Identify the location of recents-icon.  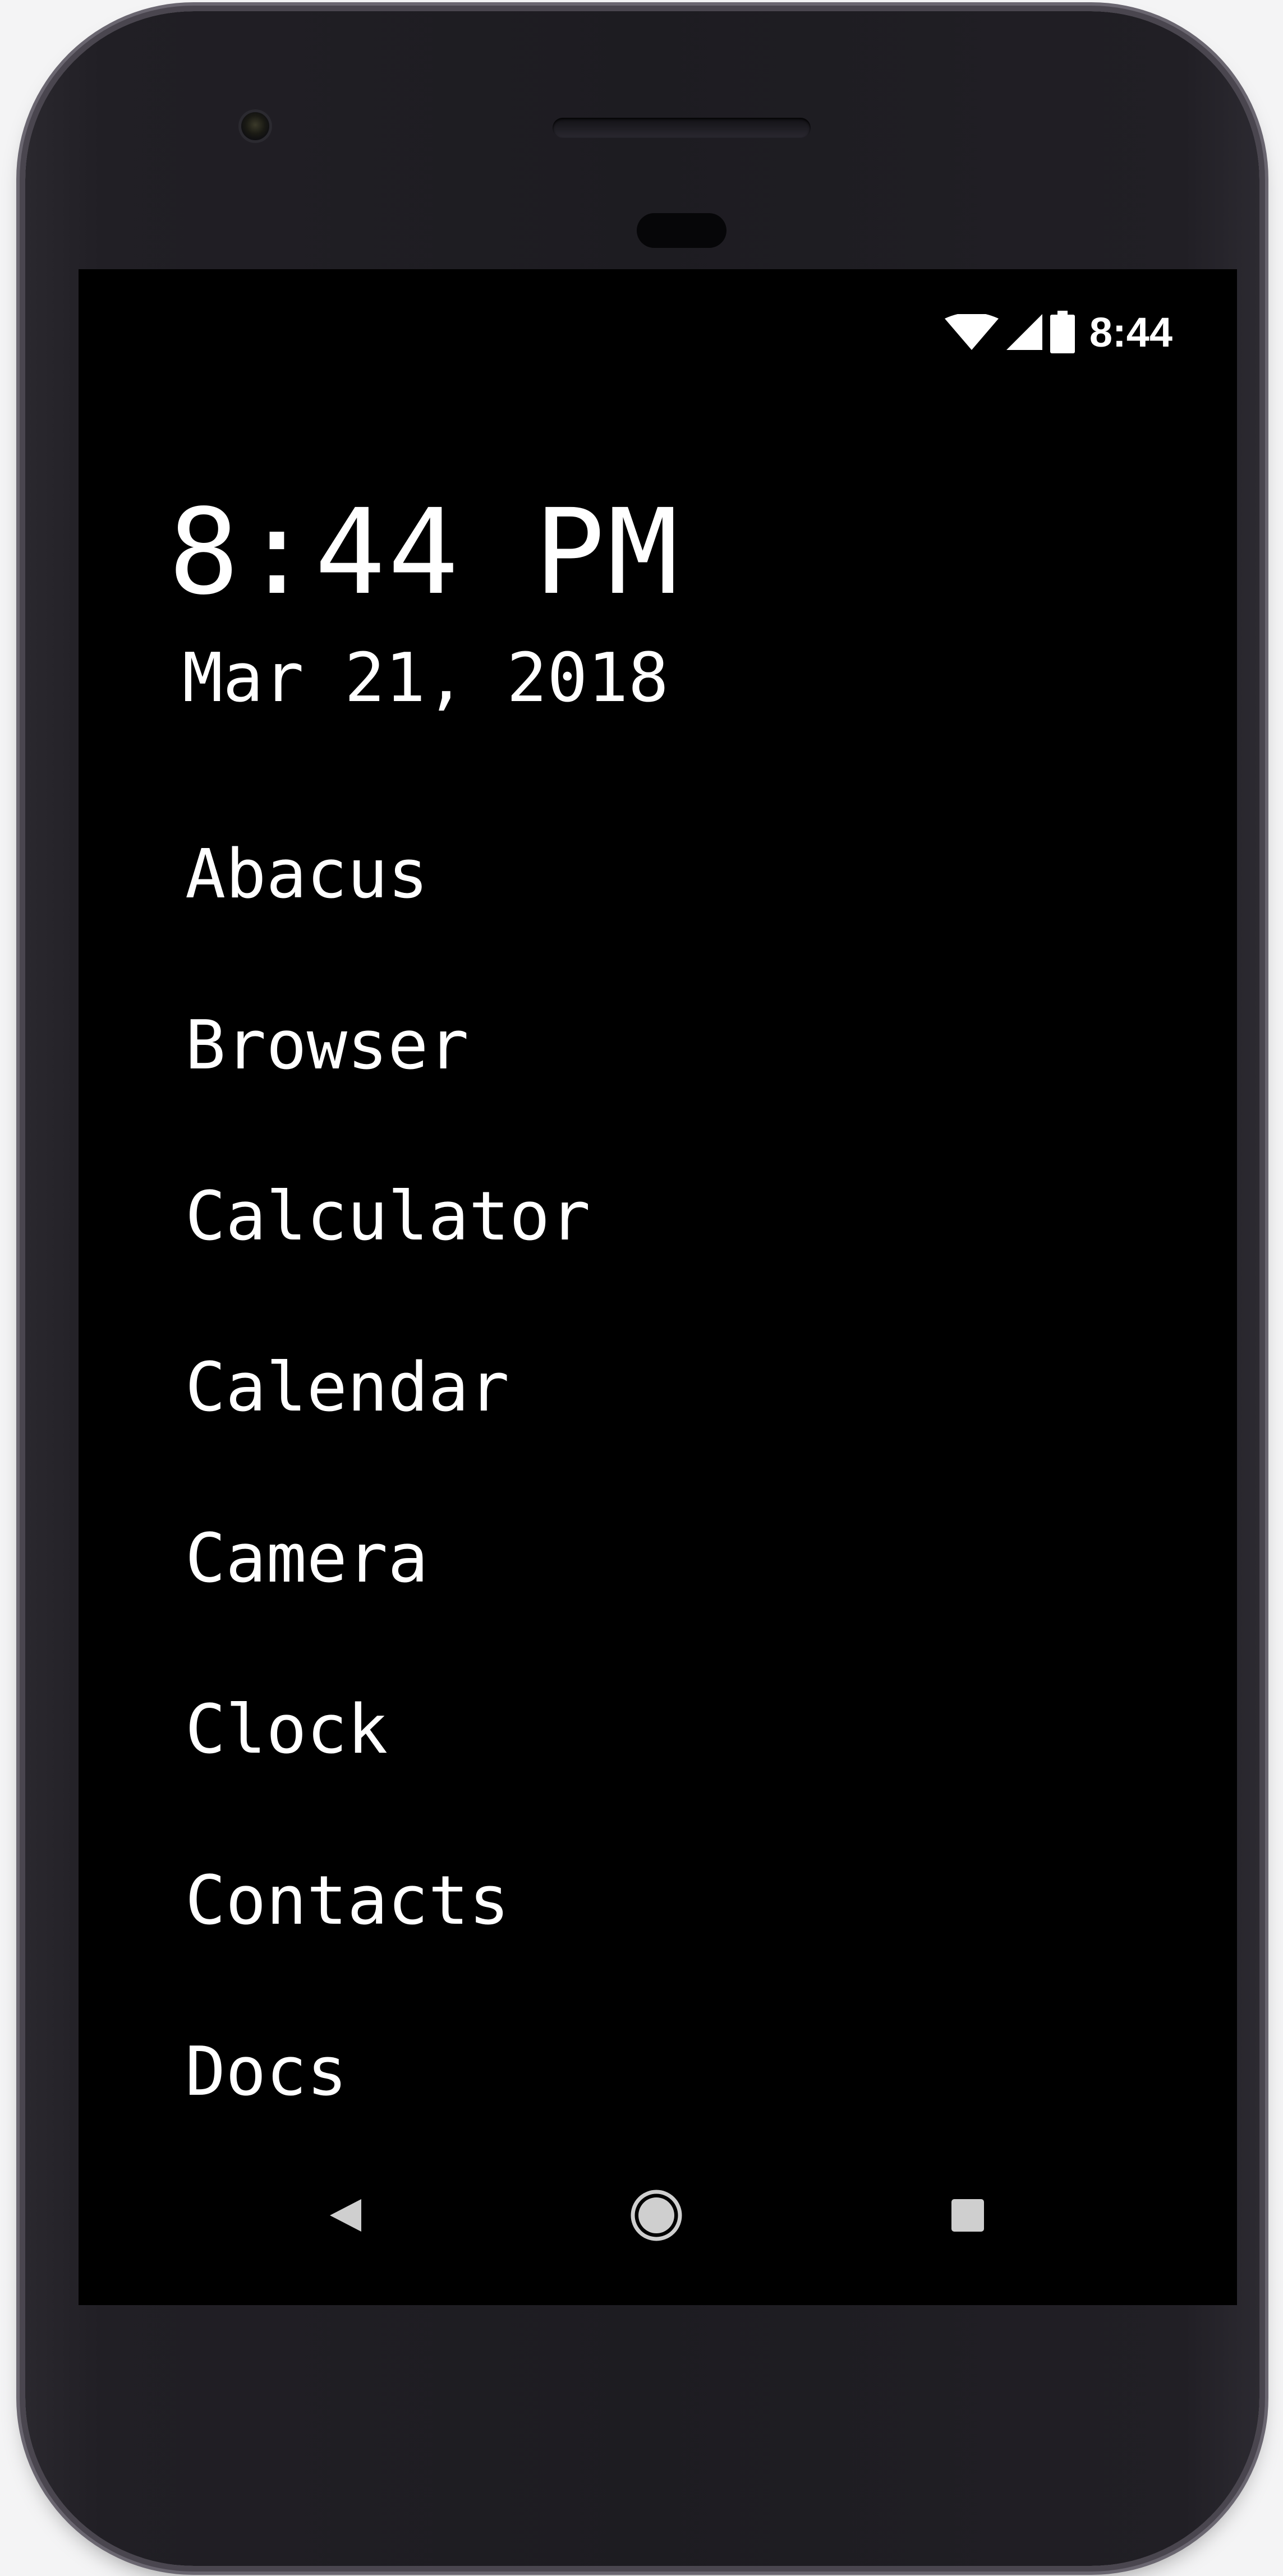
(967, 2215).